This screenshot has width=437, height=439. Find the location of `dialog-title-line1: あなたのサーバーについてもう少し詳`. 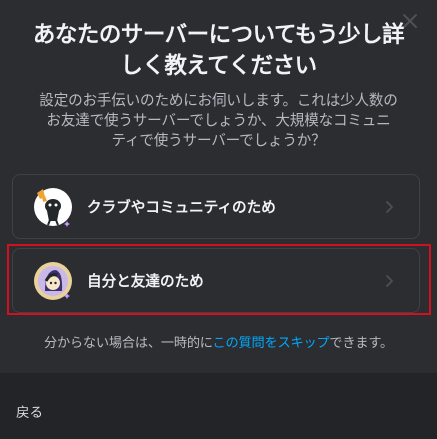

dialog-title-line1: あなたのサーバーについてもう少し詳 is located at coordinates (218, 35).